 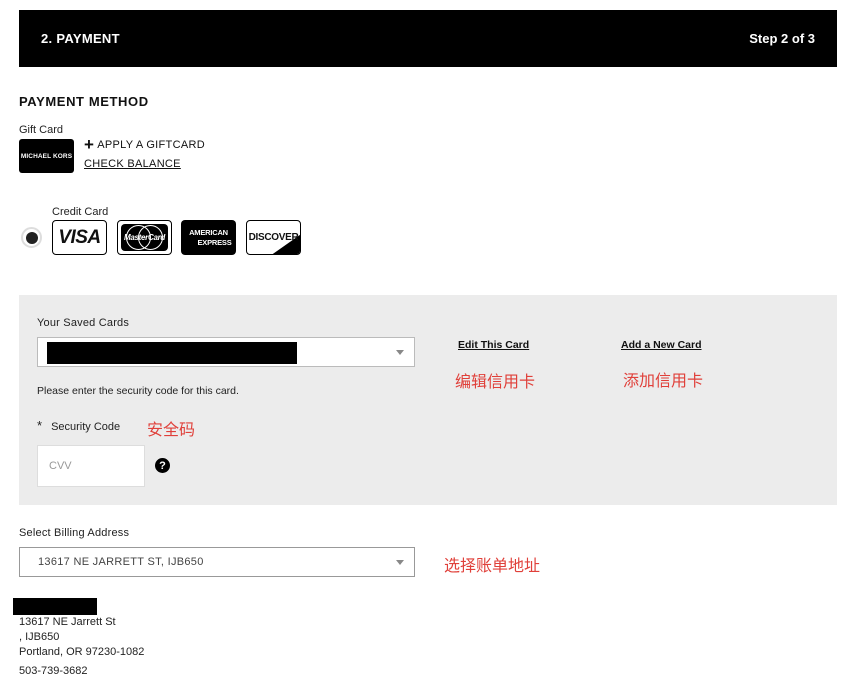 What do you see at coordinates (493, 345) in the screenshot?
I see `edit-card-link: Edit This Card` at bounding box center [493, 345].